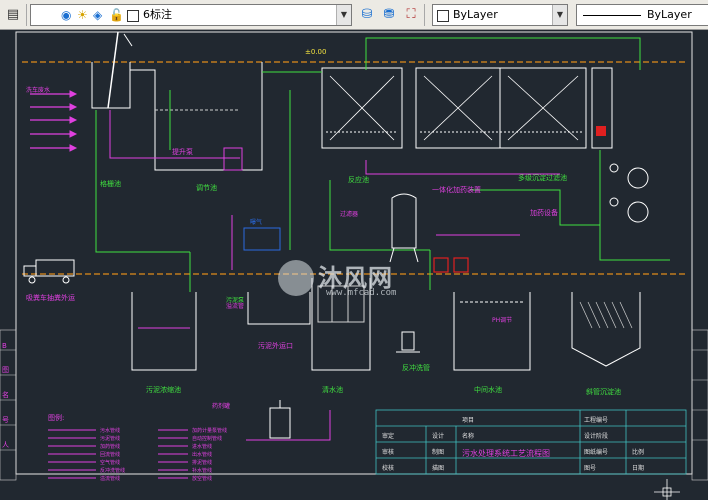  I want to click on backwash-pump, so click(408, 342).